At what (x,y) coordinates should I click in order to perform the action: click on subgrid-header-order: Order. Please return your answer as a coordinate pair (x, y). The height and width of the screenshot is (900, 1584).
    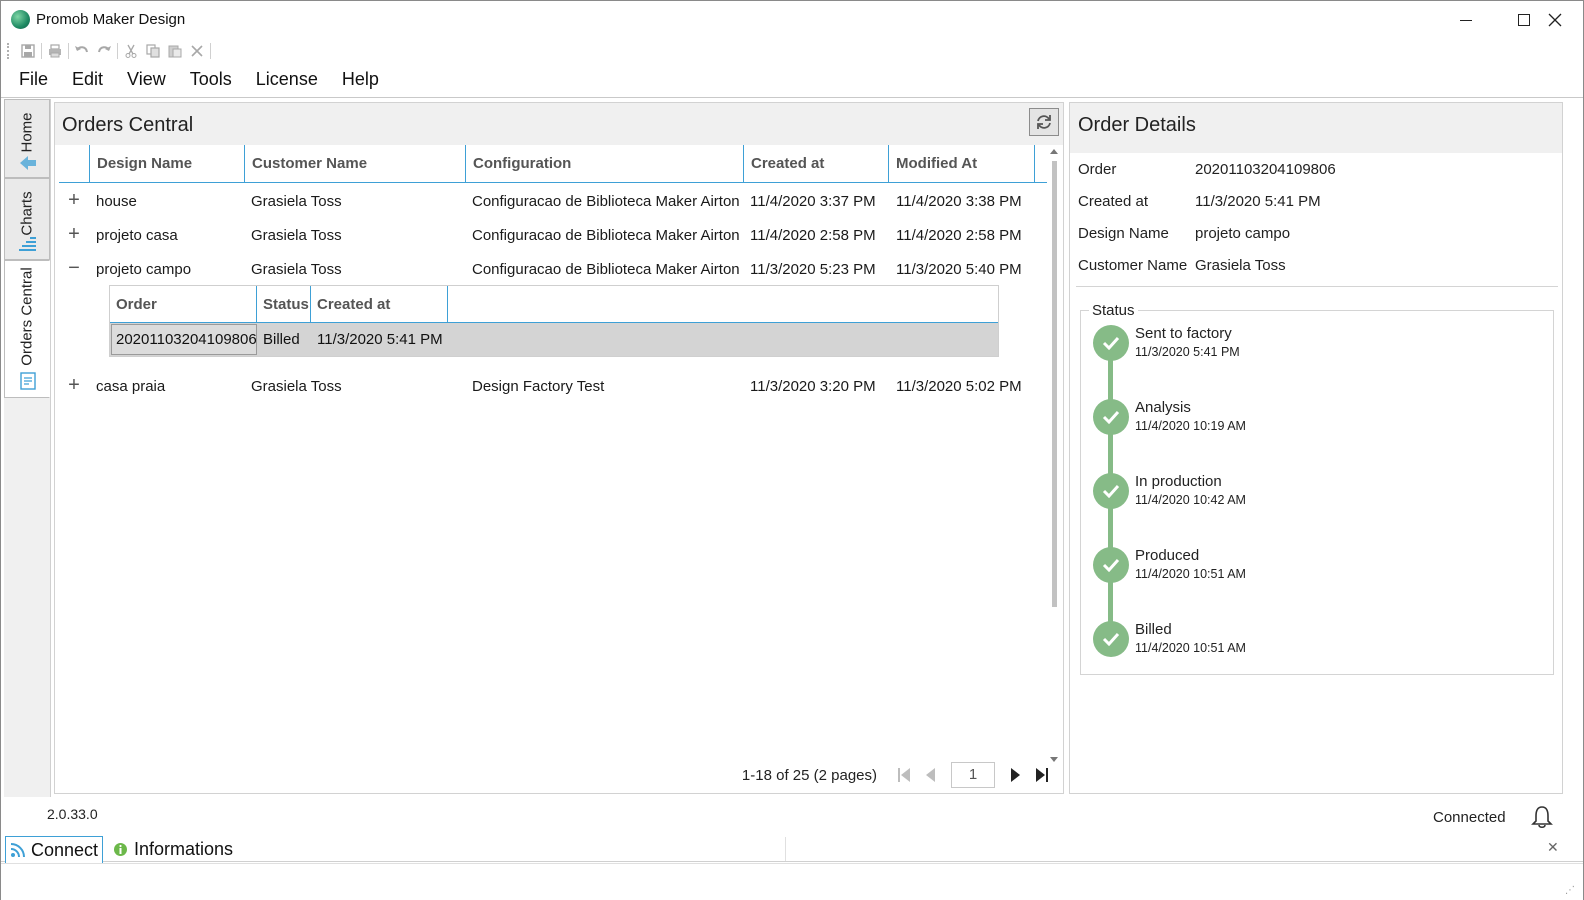
    Looking at the image, I should click on (183, 304).